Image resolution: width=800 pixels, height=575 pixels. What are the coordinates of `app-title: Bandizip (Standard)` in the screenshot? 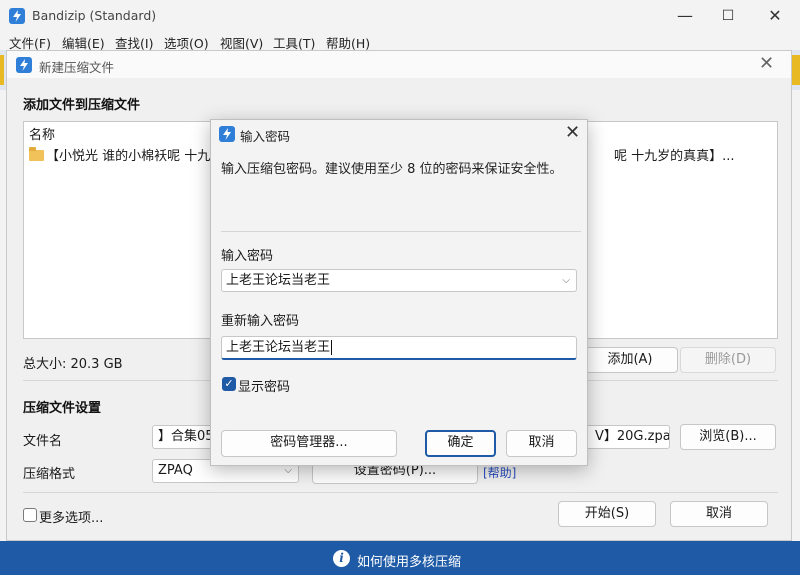 It's located at (94, 15).